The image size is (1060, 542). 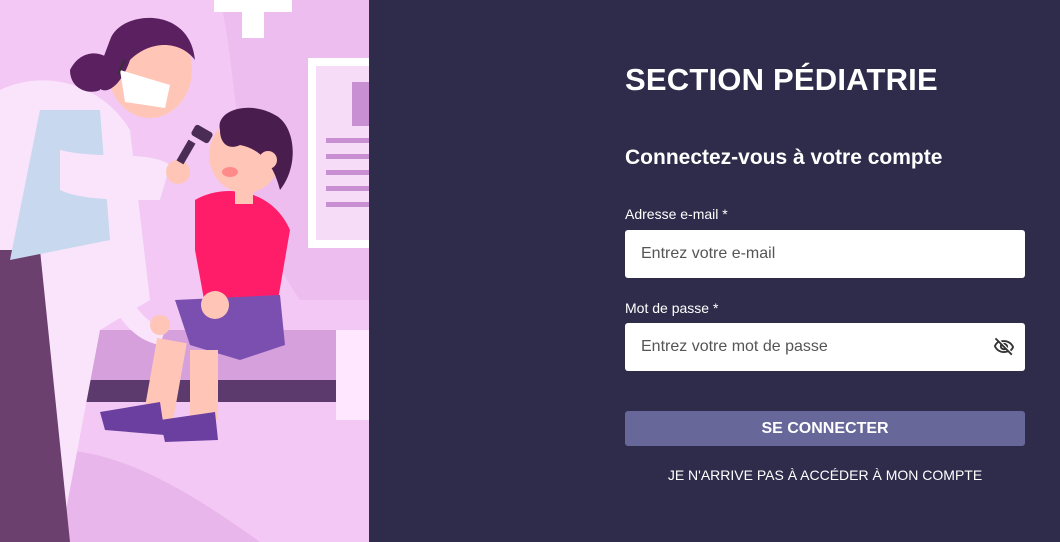 I want to click on email-field-container, so click(x=825, y=254).